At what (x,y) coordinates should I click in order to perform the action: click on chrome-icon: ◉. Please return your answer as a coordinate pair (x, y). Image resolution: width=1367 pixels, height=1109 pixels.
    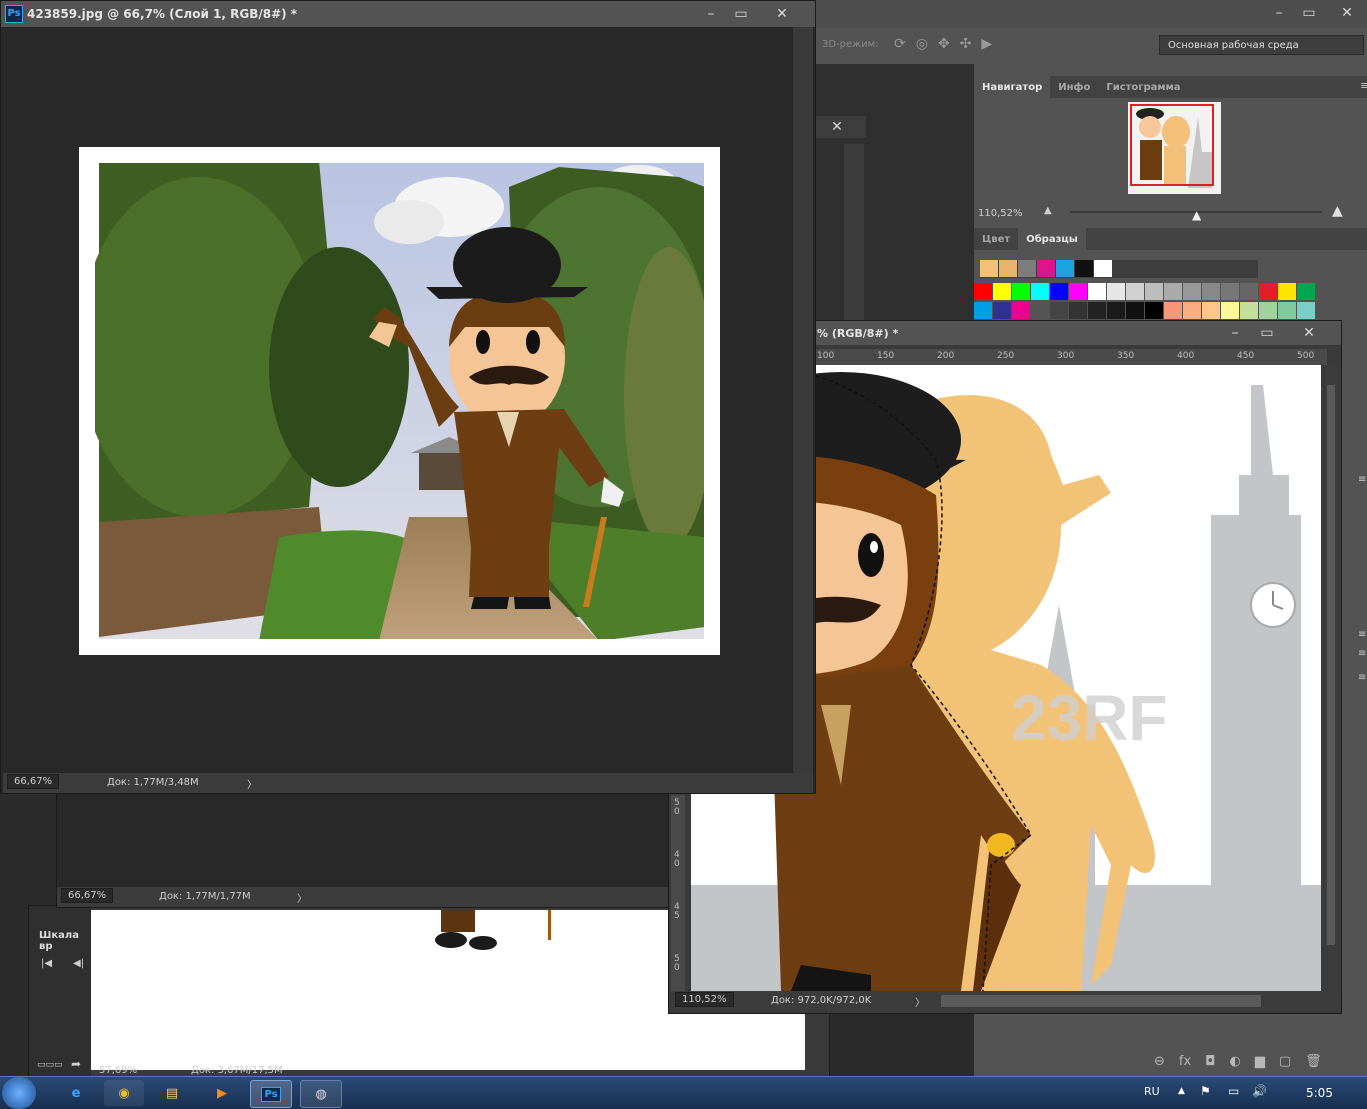
    Looking at the image, I should click on (124, 1093).